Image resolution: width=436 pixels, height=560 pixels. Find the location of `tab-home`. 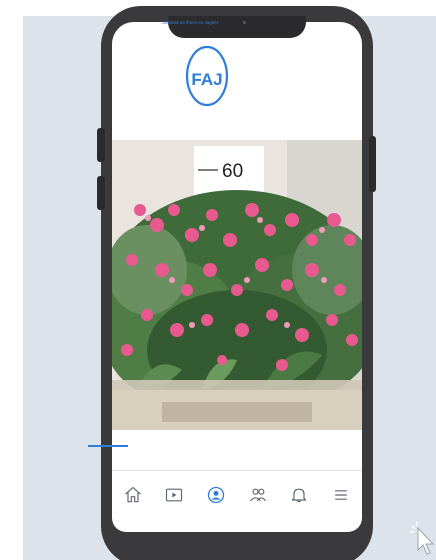

tab-home is located at coordinates (133, 495).